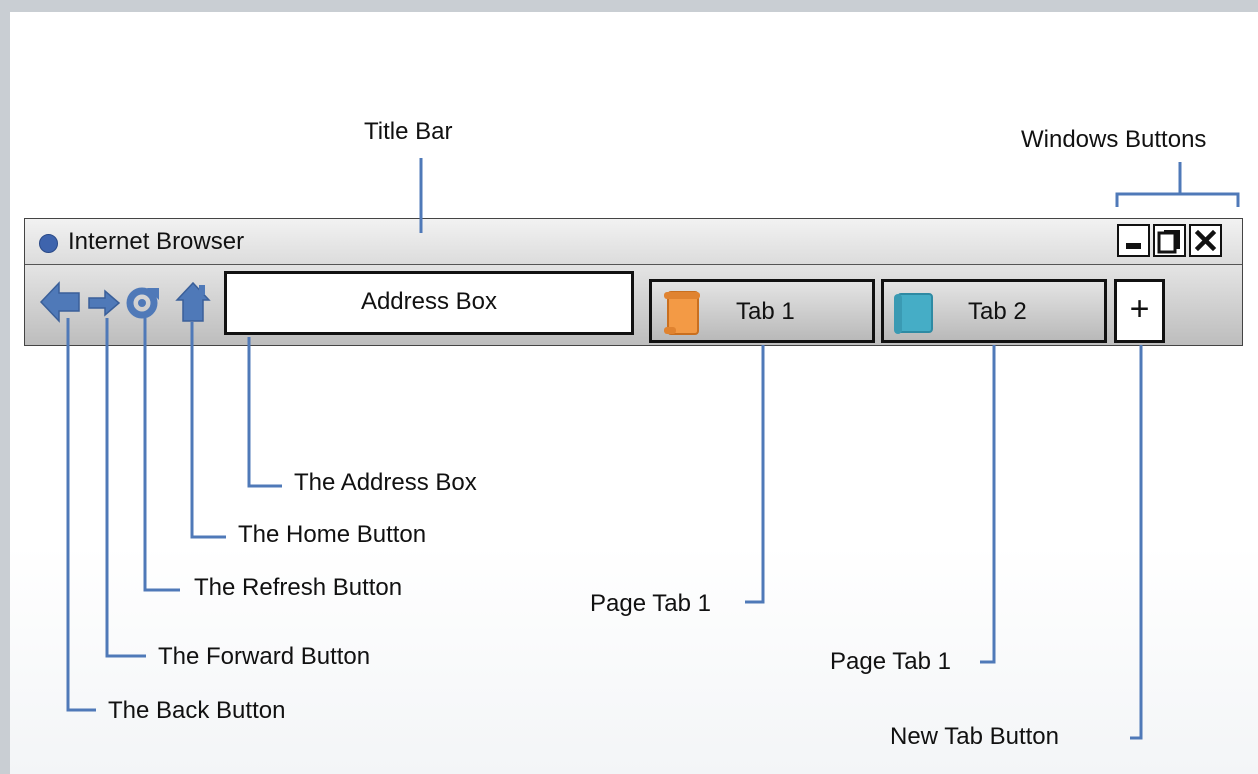 The image size is (1258, 774). I want to click on page-tab-2-leader, so click(988, 504).